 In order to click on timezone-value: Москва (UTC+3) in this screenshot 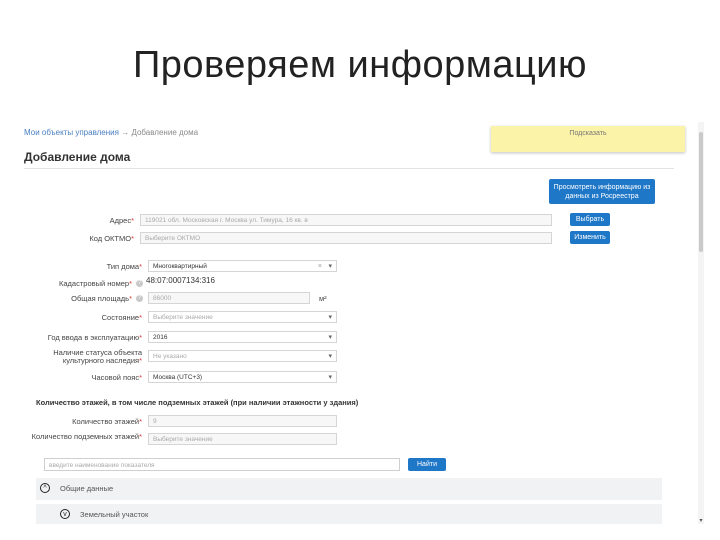, I will do `click(178, 377)`.